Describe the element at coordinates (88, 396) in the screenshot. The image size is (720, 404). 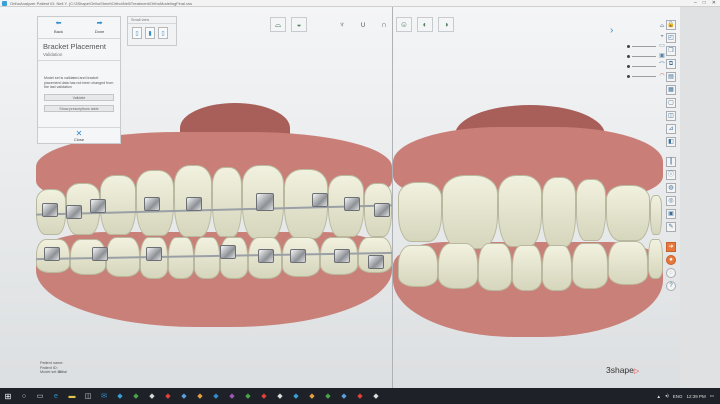
I see `store-icon: ◫` at that location.